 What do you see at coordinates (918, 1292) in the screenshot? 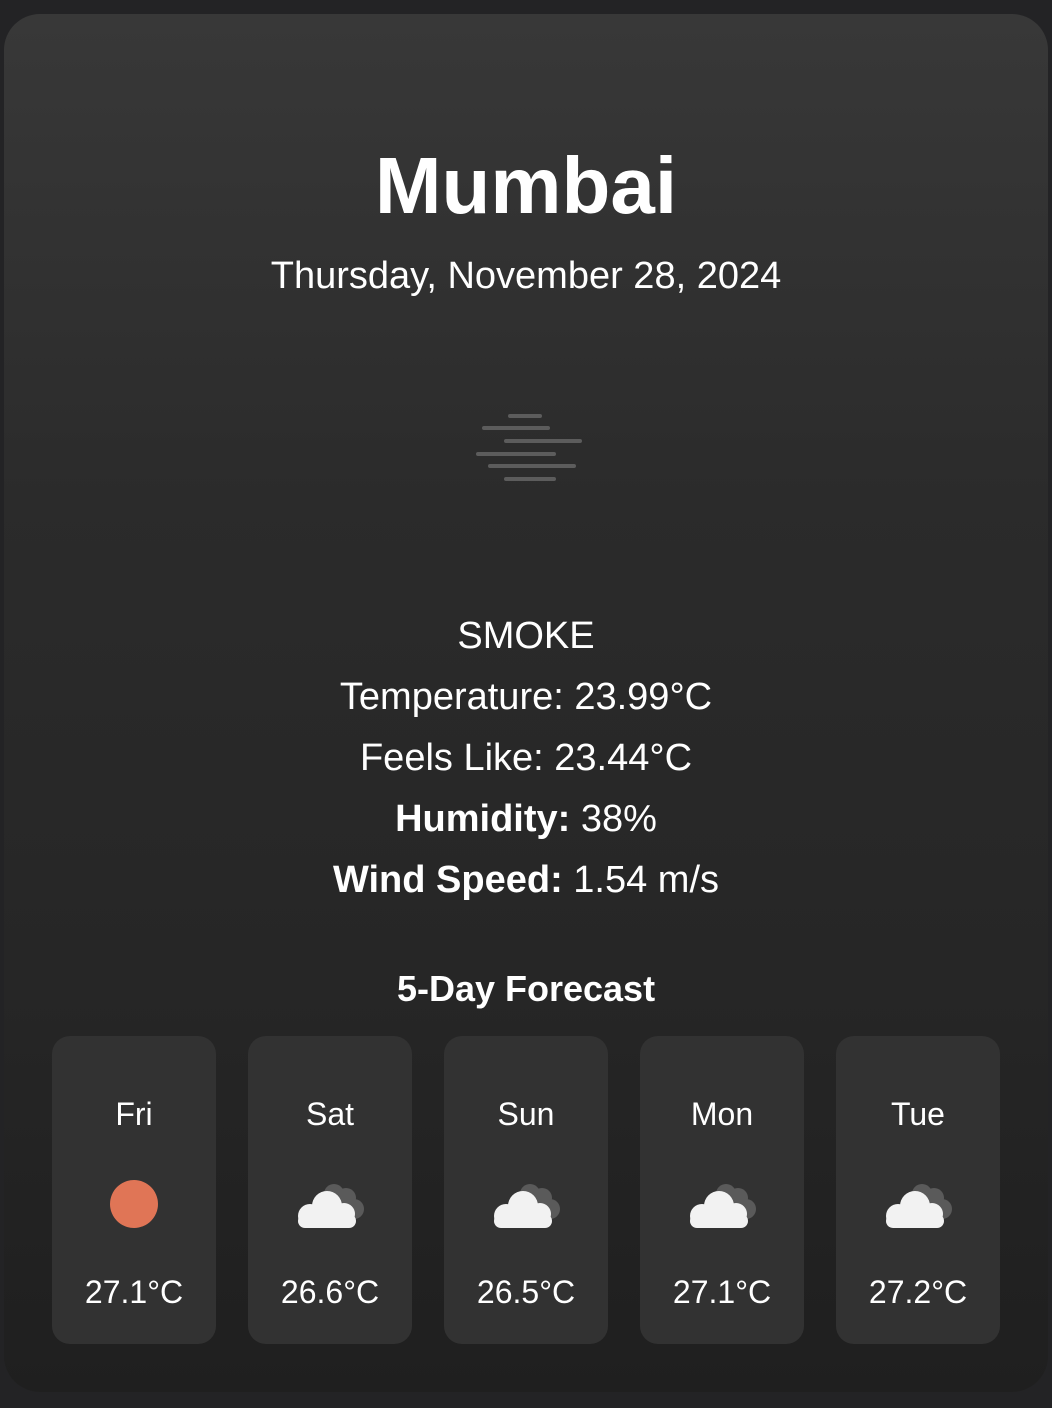
I see `forecast-temp: 27.2°C` at bounding box center [918, 1292].